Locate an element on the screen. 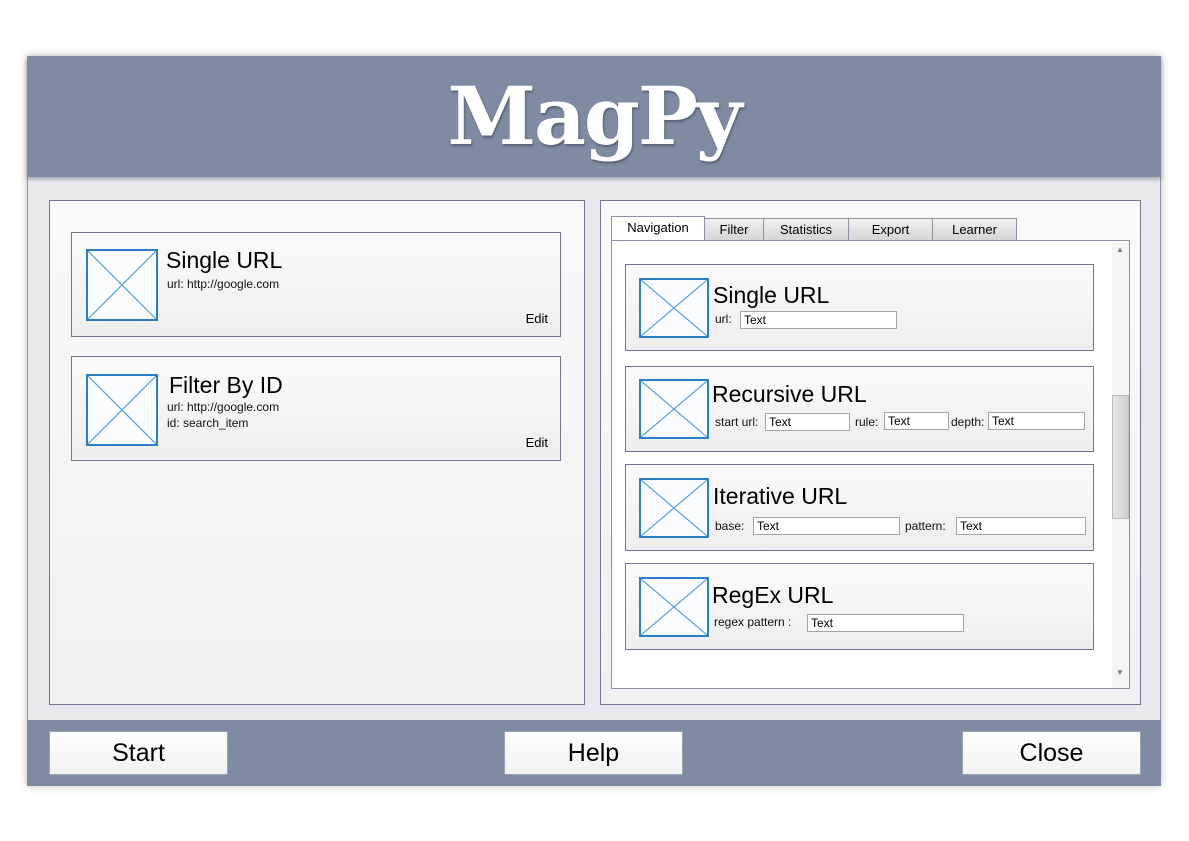 The height and width of the screenshot is (841, 1189). tab-filter: Filter is located at coordinates (734, 229).